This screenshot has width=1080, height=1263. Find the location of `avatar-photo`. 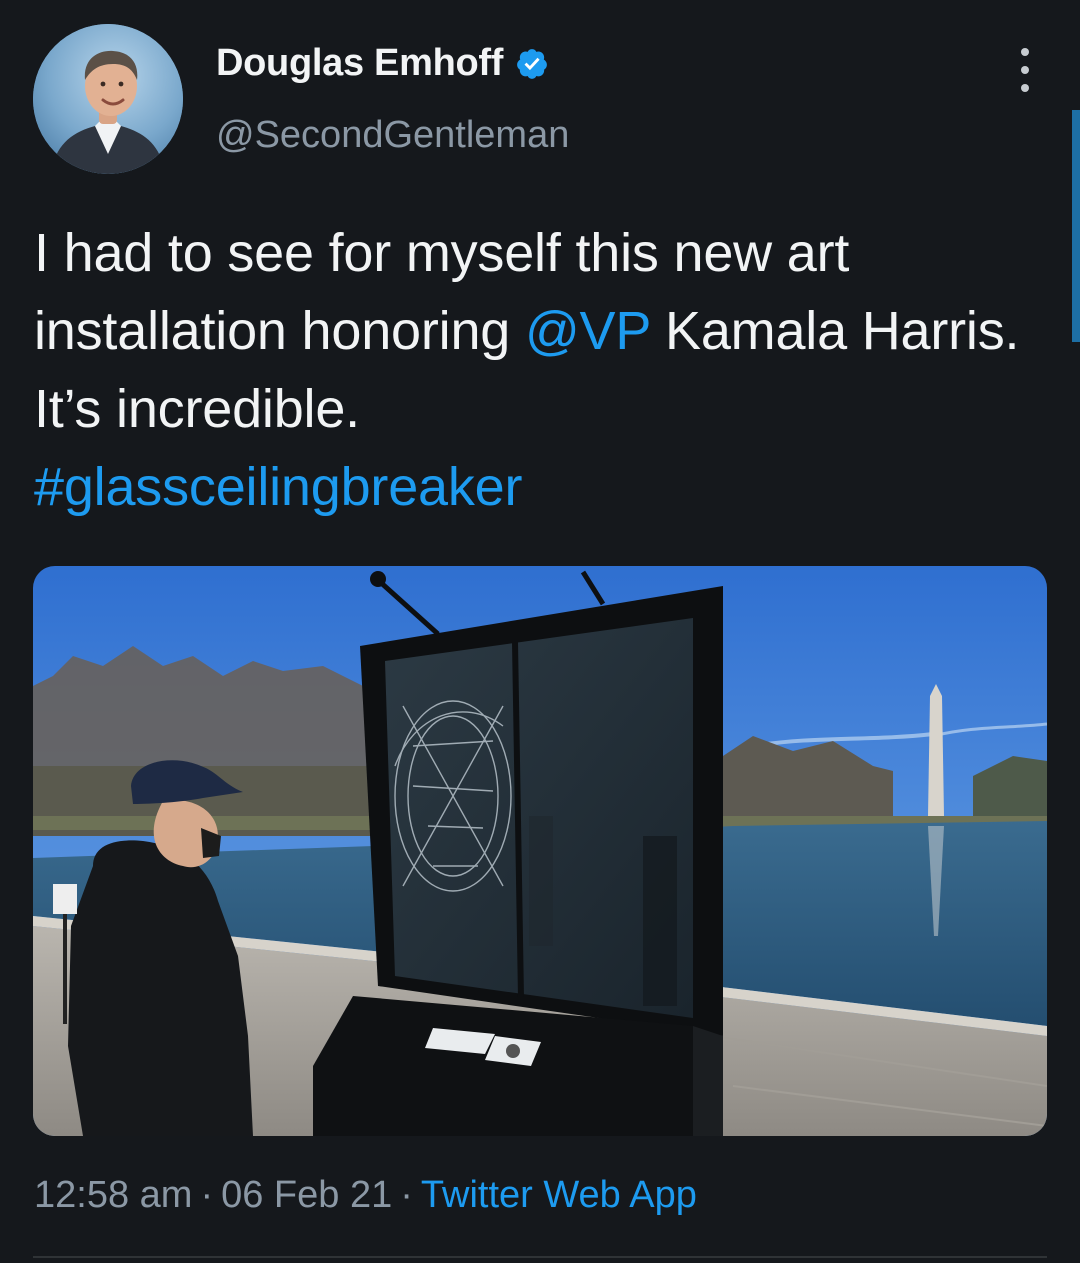

avatar-photo is located at coordinates (108, 99).